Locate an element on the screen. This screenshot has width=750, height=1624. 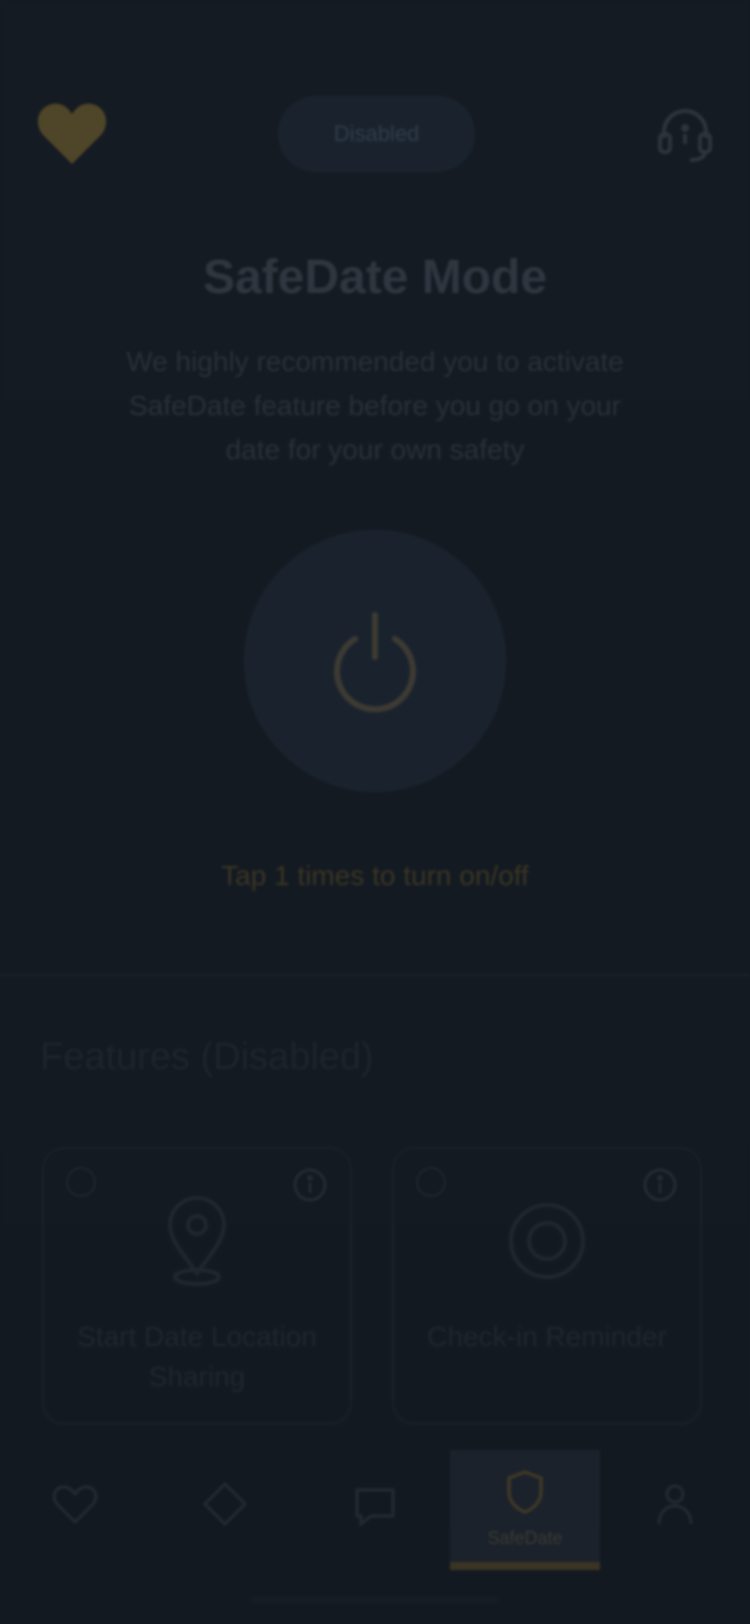
tap-hint: Tap 1 times to turn on/off is located at coordinates (375, 875).